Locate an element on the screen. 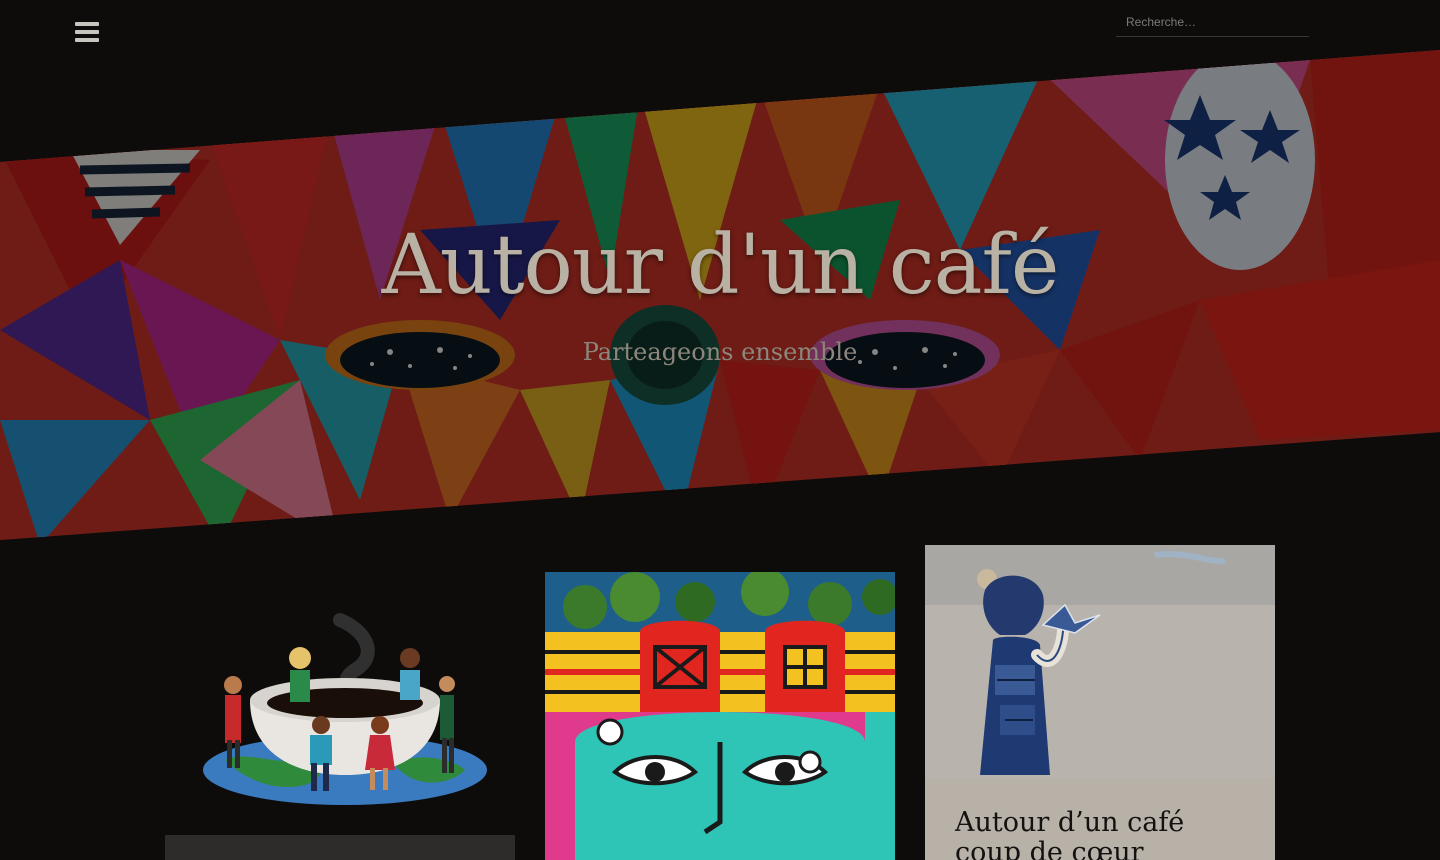  hamburger-menu-icon is located at coordinates (87, 33).